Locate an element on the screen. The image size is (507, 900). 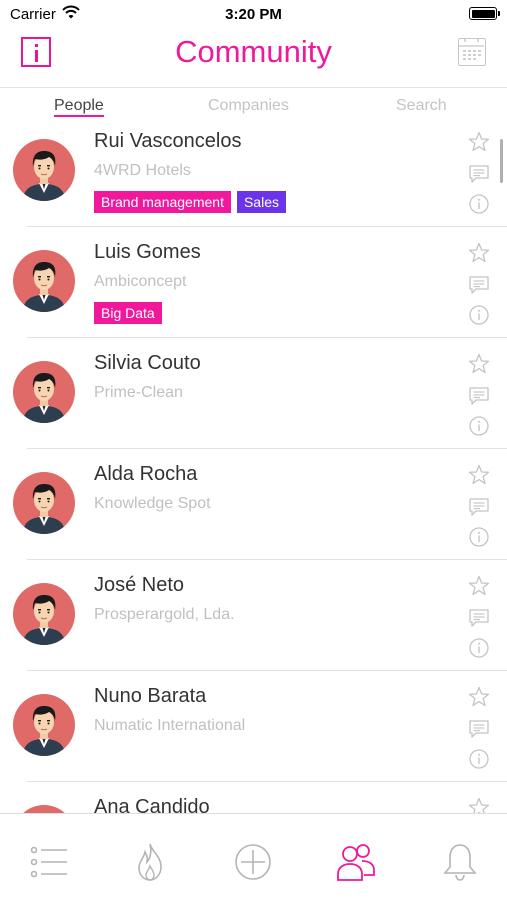
interest-tag: Sales is located at coordinates (261, 202).